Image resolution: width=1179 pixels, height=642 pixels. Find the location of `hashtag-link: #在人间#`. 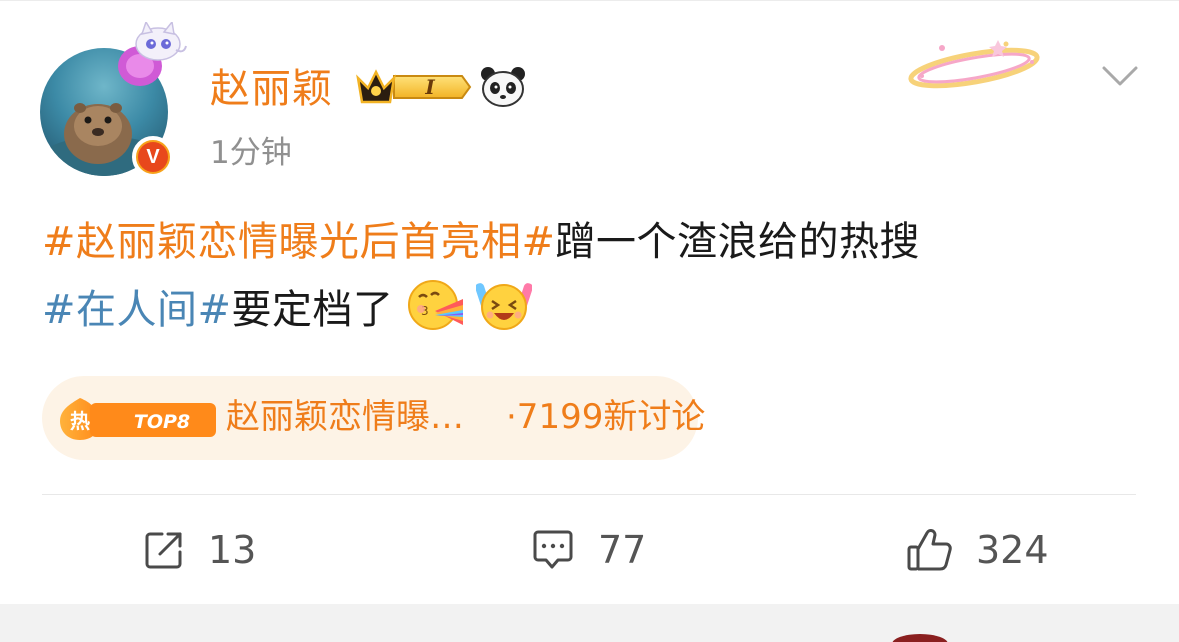

hashtag-link: #在人间# is located at coordinates (137, 310).